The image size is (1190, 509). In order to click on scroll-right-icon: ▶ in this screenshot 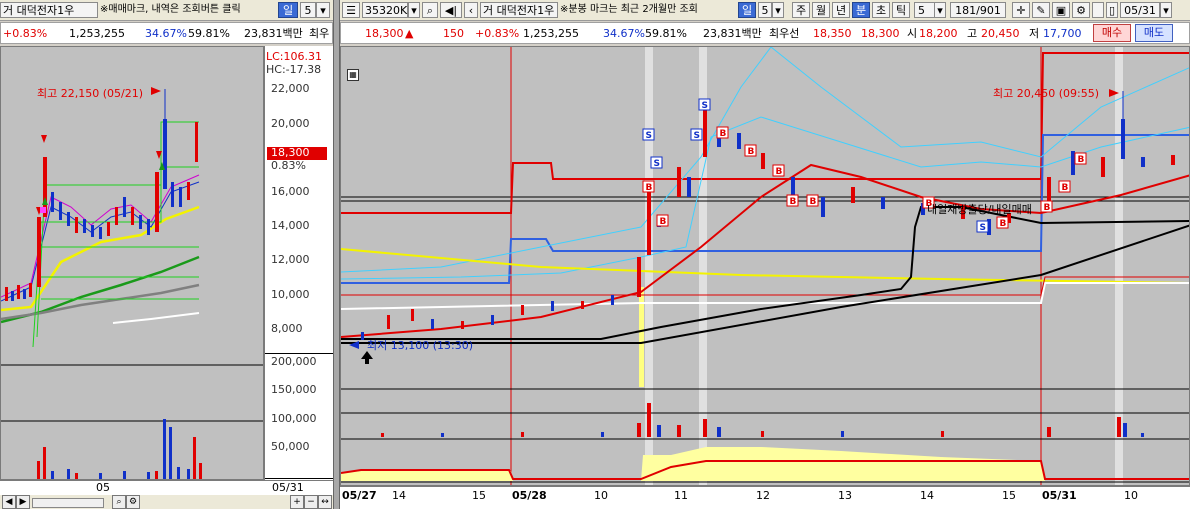, I will do `click(23, 502)`.